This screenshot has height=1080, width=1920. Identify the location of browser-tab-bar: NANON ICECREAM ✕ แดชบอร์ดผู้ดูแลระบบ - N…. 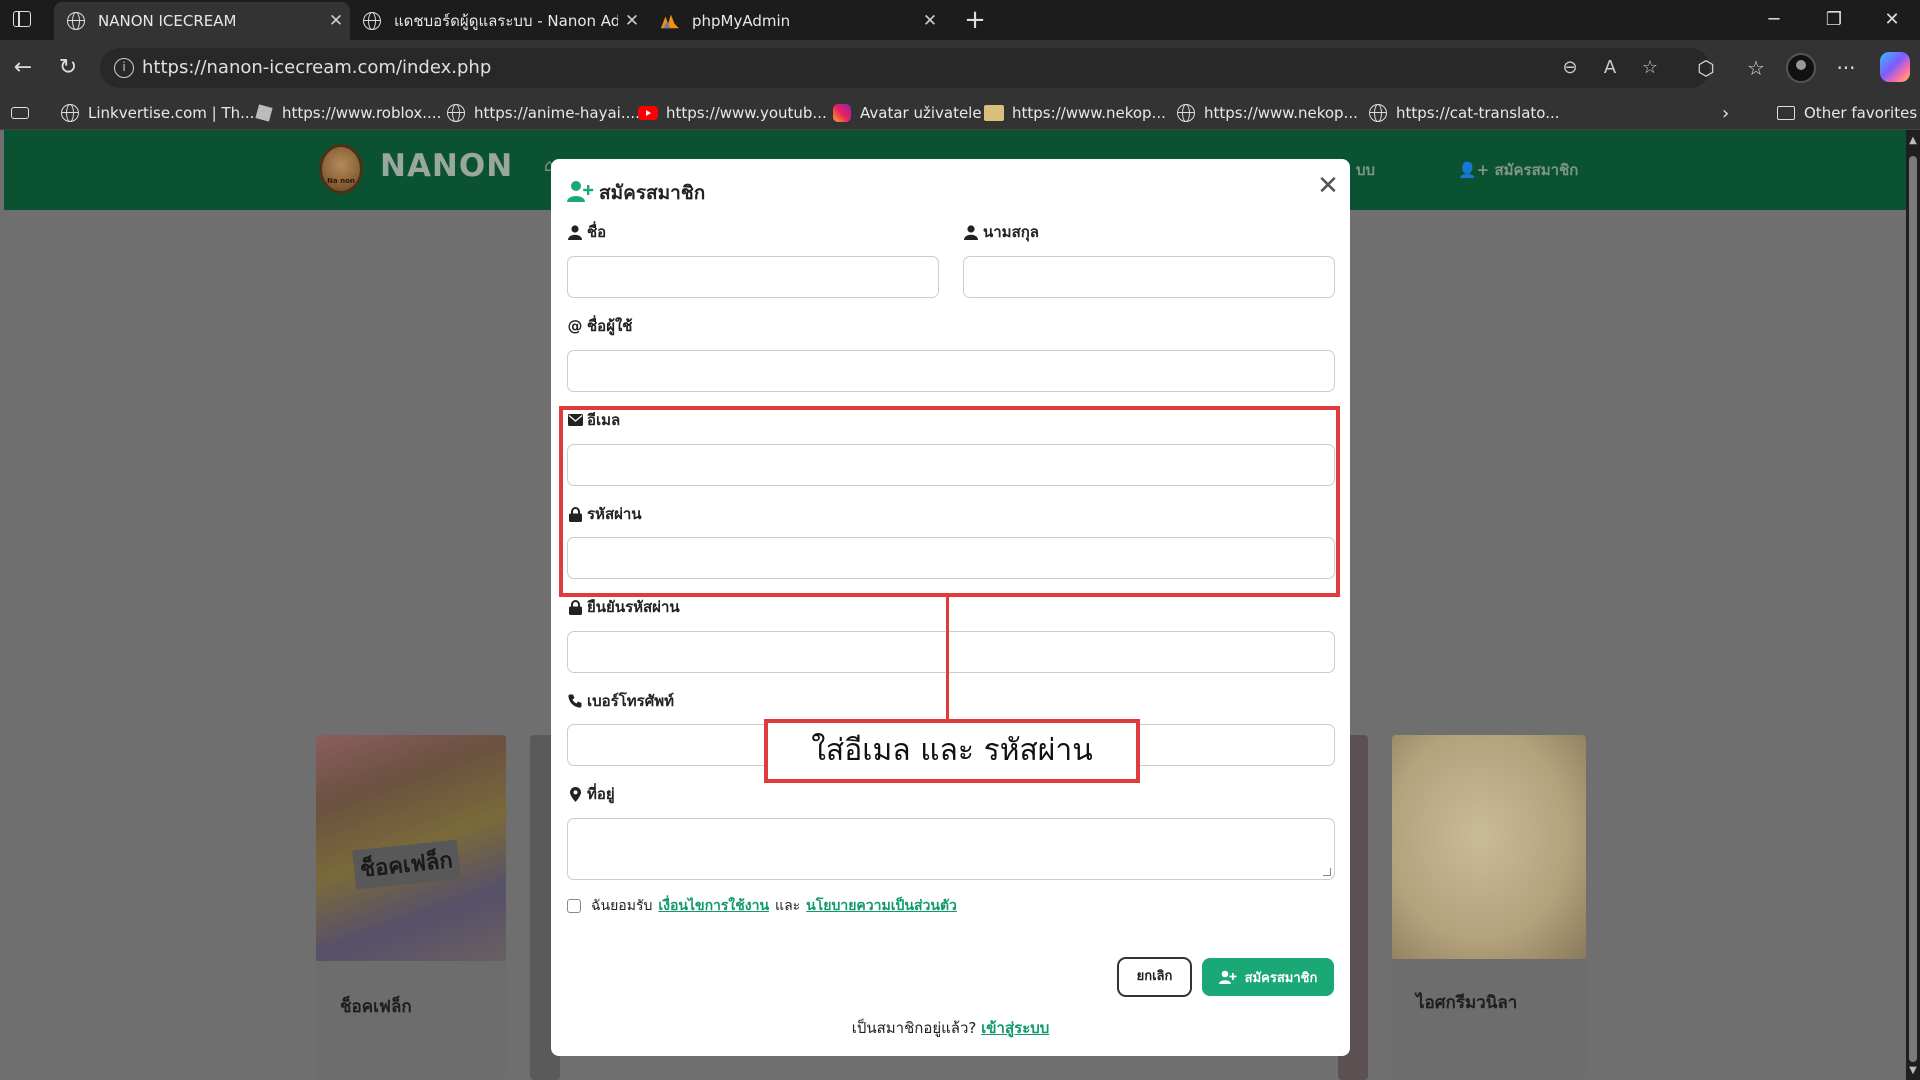
(960, 20).